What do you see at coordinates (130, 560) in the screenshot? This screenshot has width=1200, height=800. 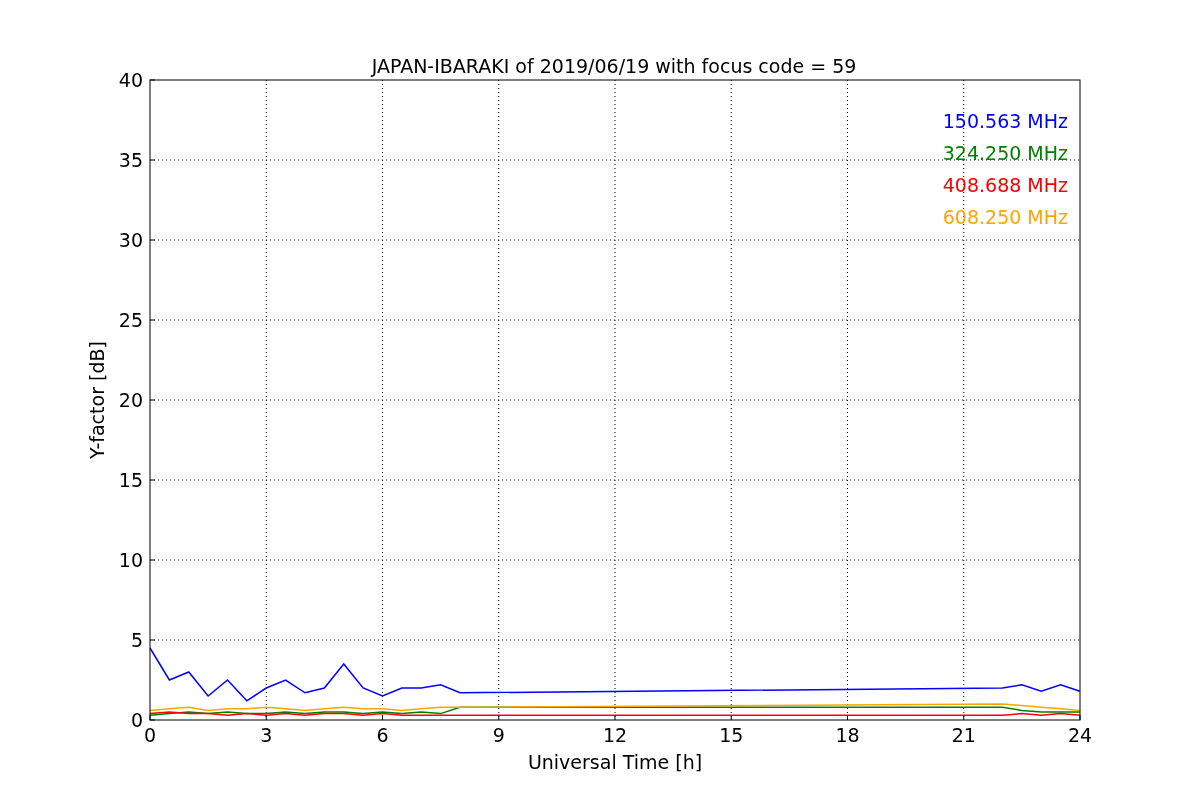 I see `tick-label: 10` at bounding box center [130, 560].